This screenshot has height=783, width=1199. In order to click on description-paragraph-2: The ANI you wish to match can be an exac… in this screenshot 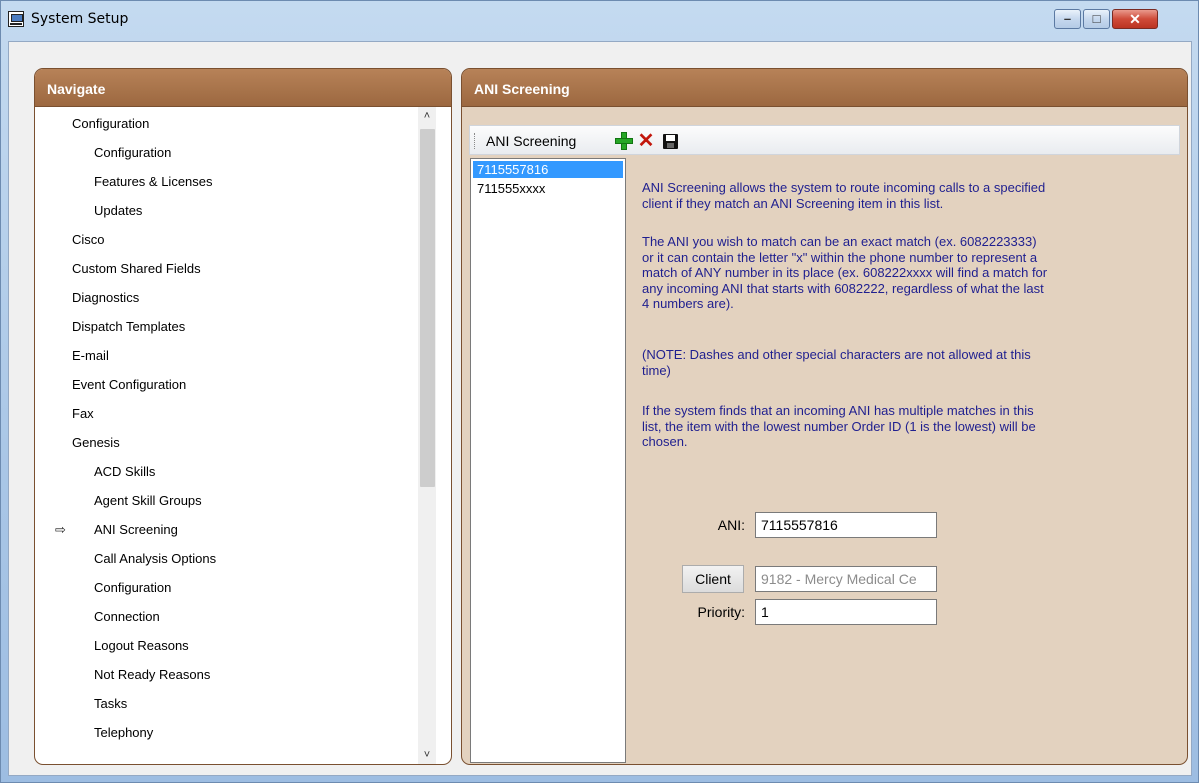, I will do `click(902, 273)`.